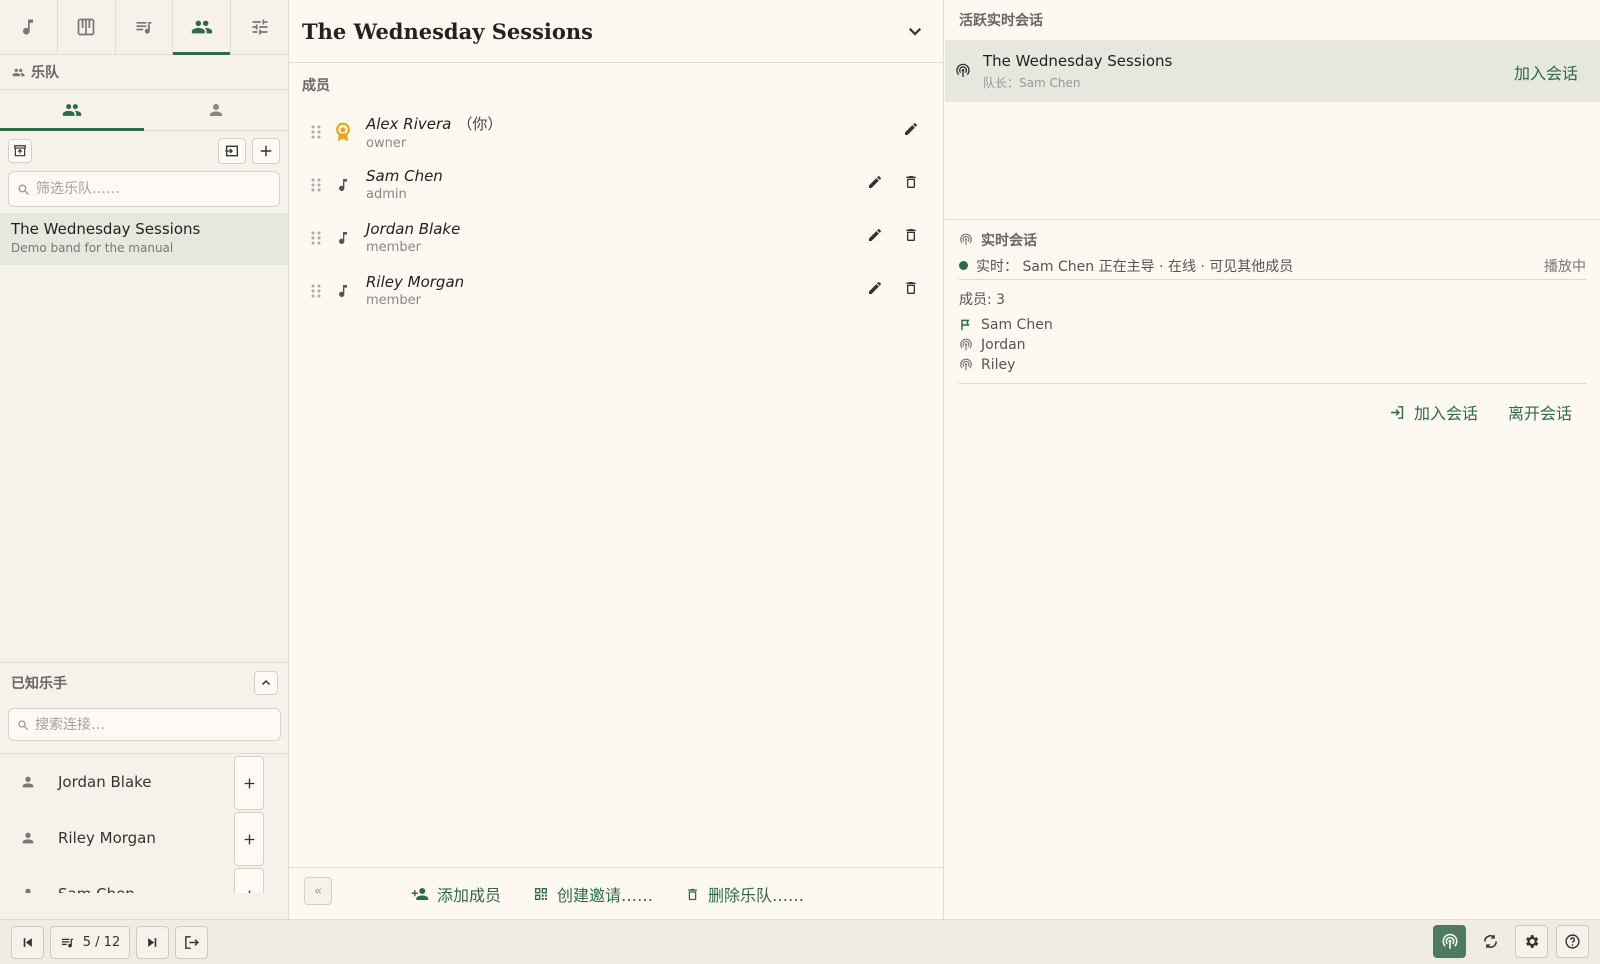 Image resolution: width=1600 pixels, height=964 pixels. What do you see at coordinates (1433, 412) in the screenshot?
I see `join-session-button: 加入会话` at bounding box center [1433, 412].